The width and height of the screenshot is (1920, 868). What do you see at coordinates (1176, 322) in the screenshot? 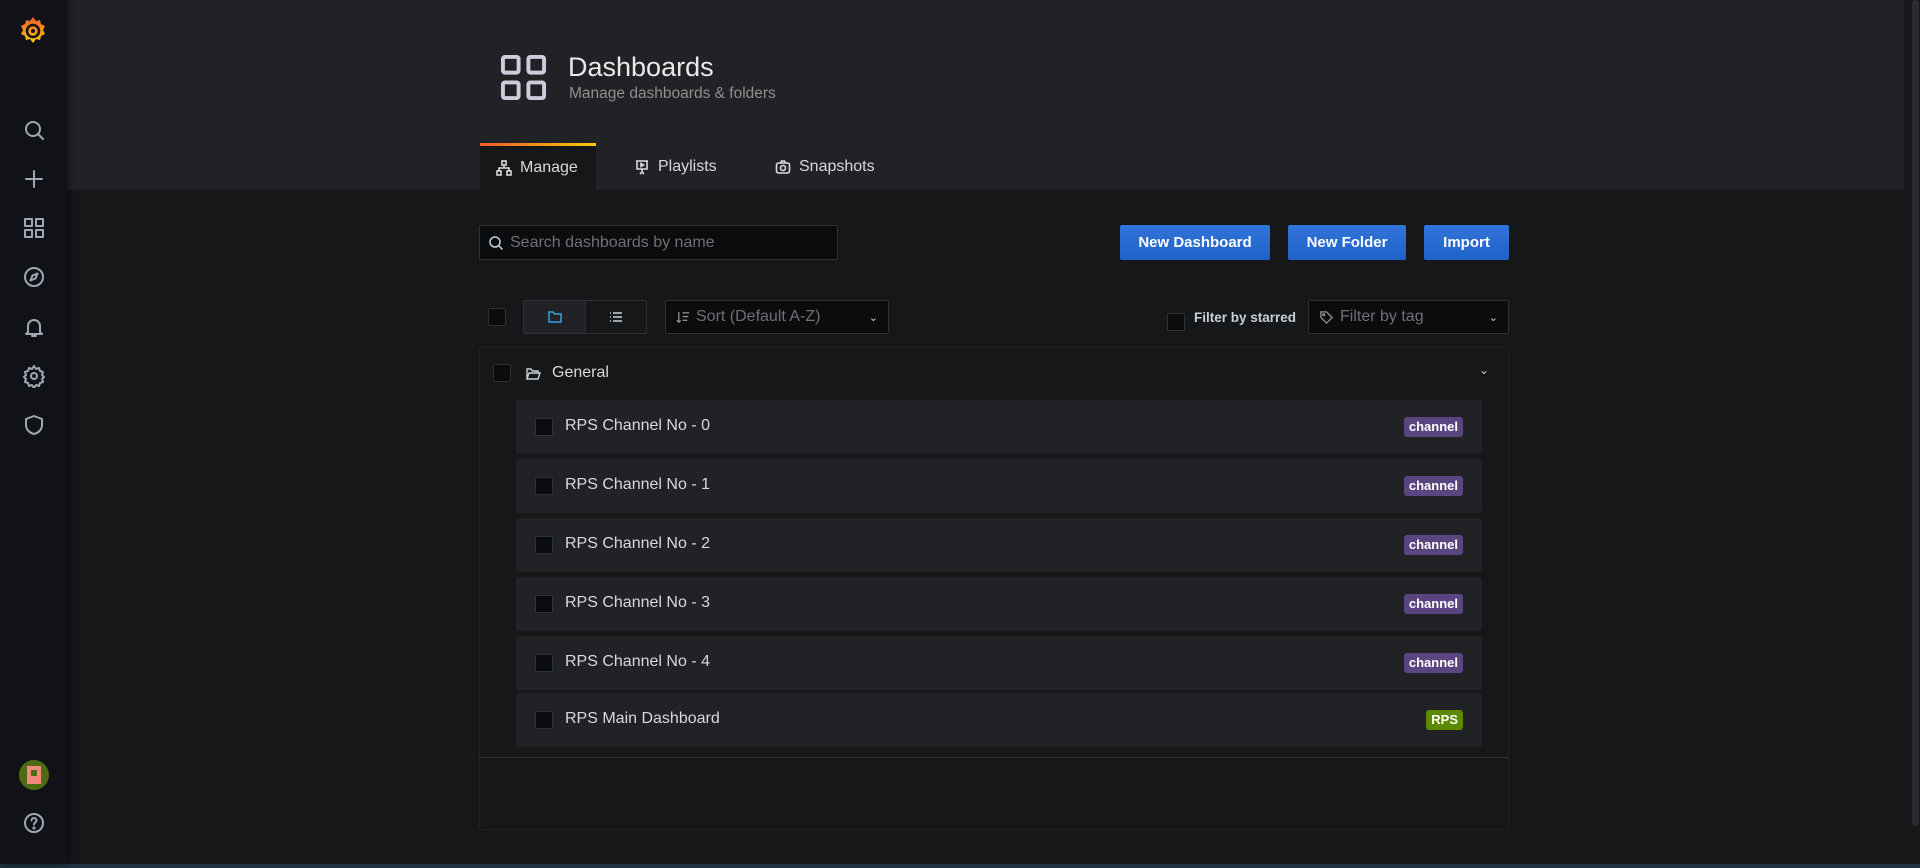
I see `filter-starred-checkbox` at bounding box center [1176, 322].